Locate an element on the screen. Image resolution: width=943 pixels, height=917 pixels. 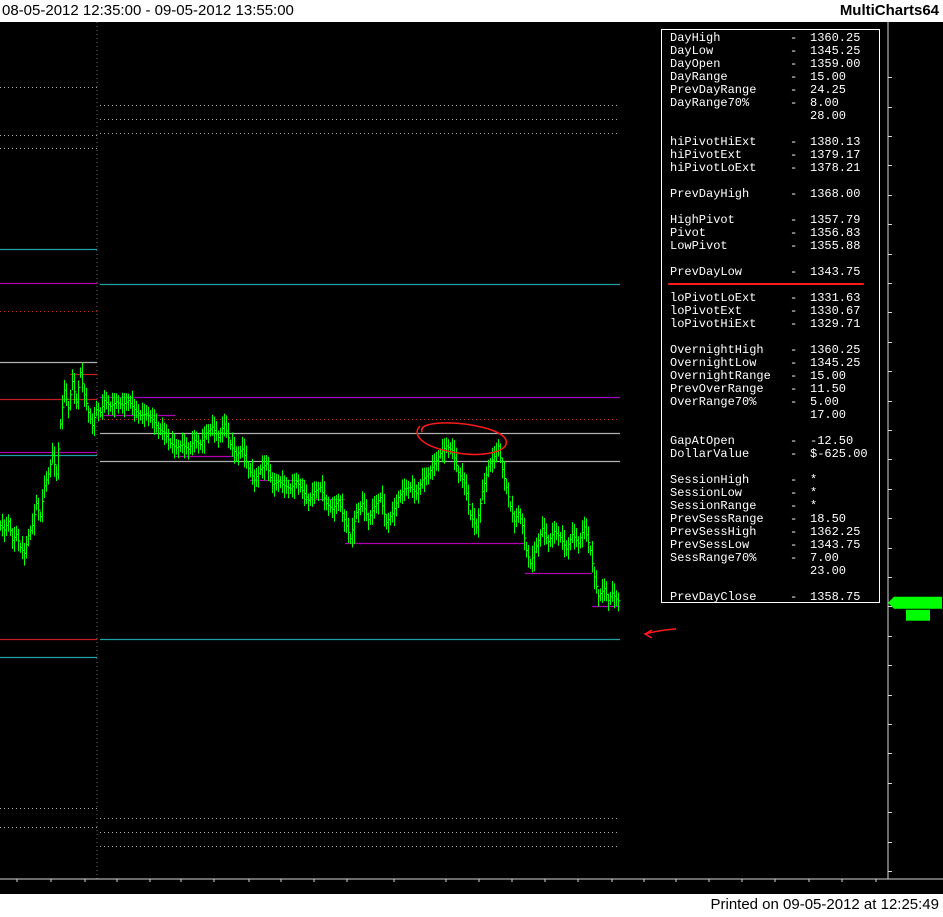
printed-timestamp: Printed on 09-05-2012 at 12:25:49 is located at coordinates (824, 904).